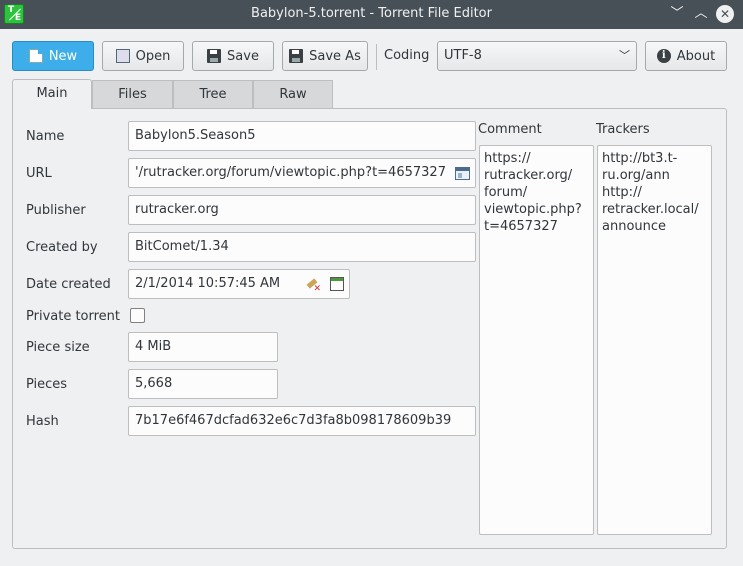 This screenshot has width=743, height=566. Describe the element at coordinates (47, 384) in the screenshot. I see `pieces-label: Pieces` at that location.